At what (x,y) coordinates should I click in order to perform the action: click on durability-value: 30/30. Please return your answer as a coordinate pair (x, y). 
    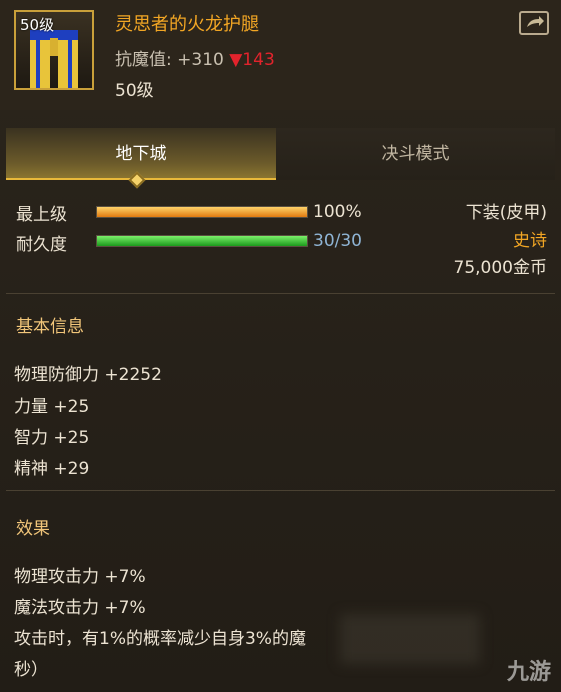
    Looking at the image, I should click on (337, 241).